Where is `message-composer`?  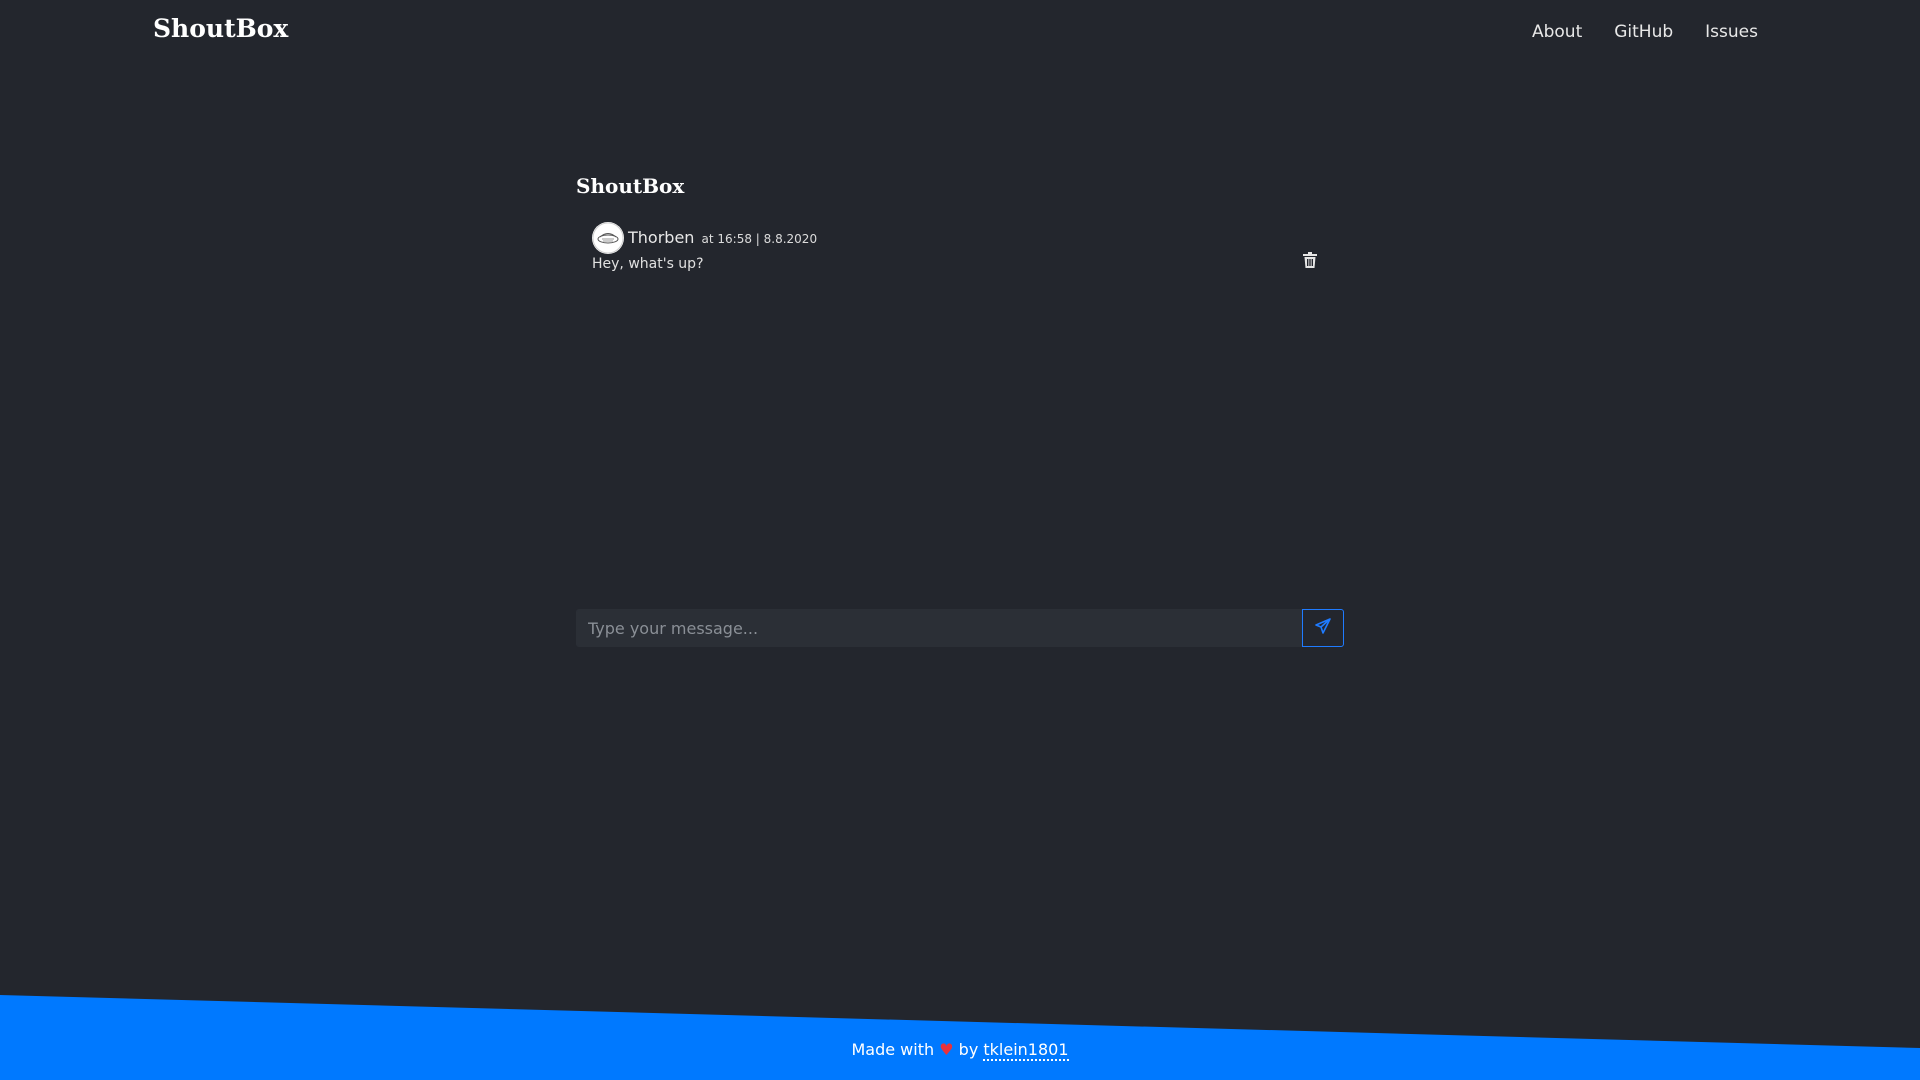 message-composer is located at coordinates (960, 628).